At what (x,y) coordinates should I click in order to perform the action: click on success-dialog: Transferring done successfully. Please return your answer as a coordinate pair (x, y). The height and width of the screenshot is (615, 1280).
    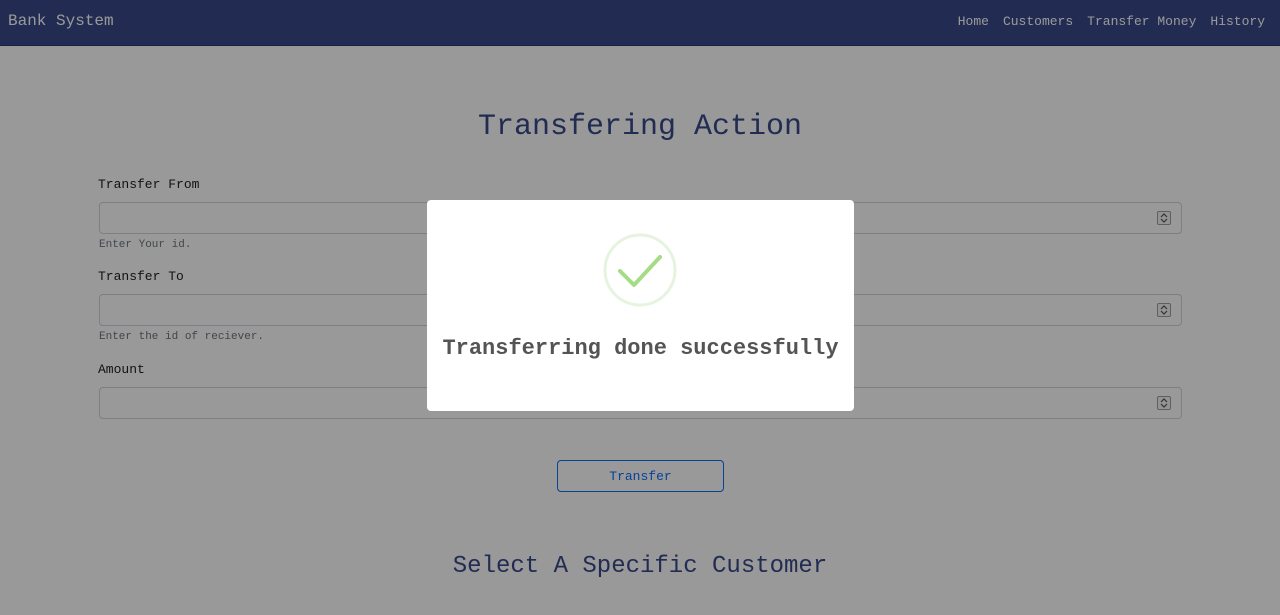
    Looking at the image, I should click on (640, 305).